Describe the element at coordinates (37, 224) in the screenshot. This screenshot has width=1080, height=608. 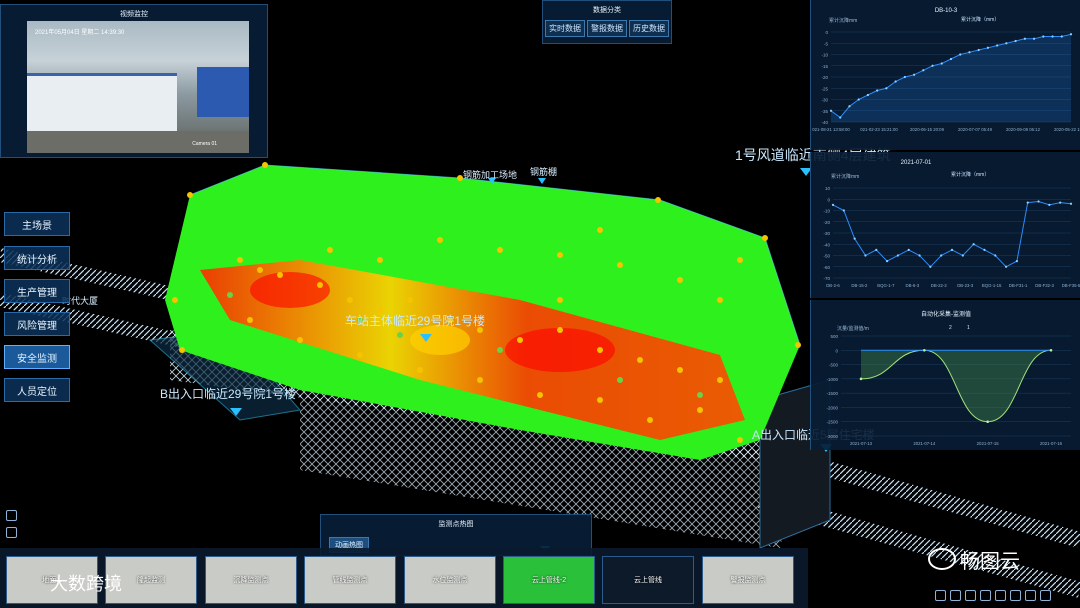
I see `nav-main-scene: 主场景` at that location.